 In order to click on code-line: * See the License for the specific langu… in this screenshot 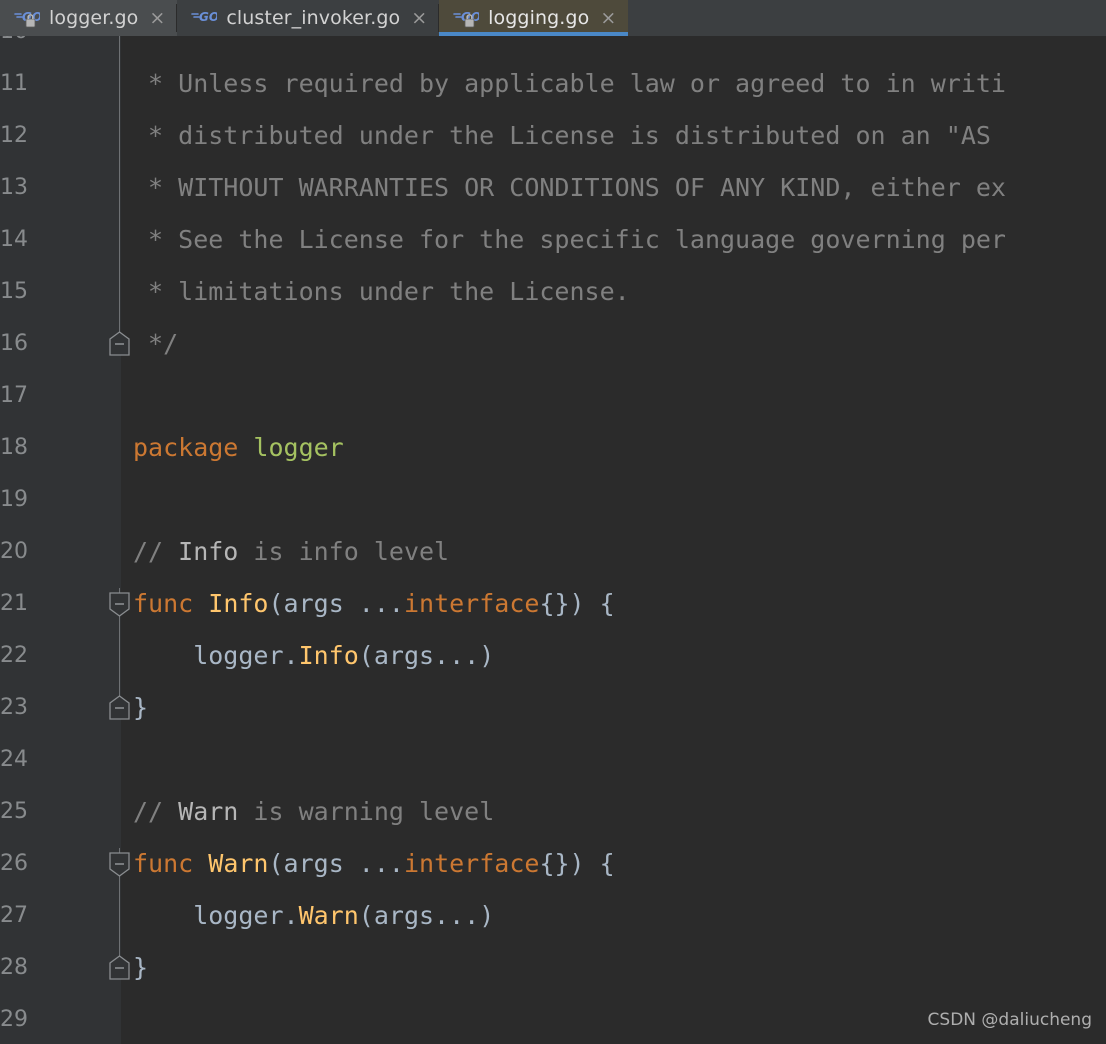, I will do `click(613, 240)`.